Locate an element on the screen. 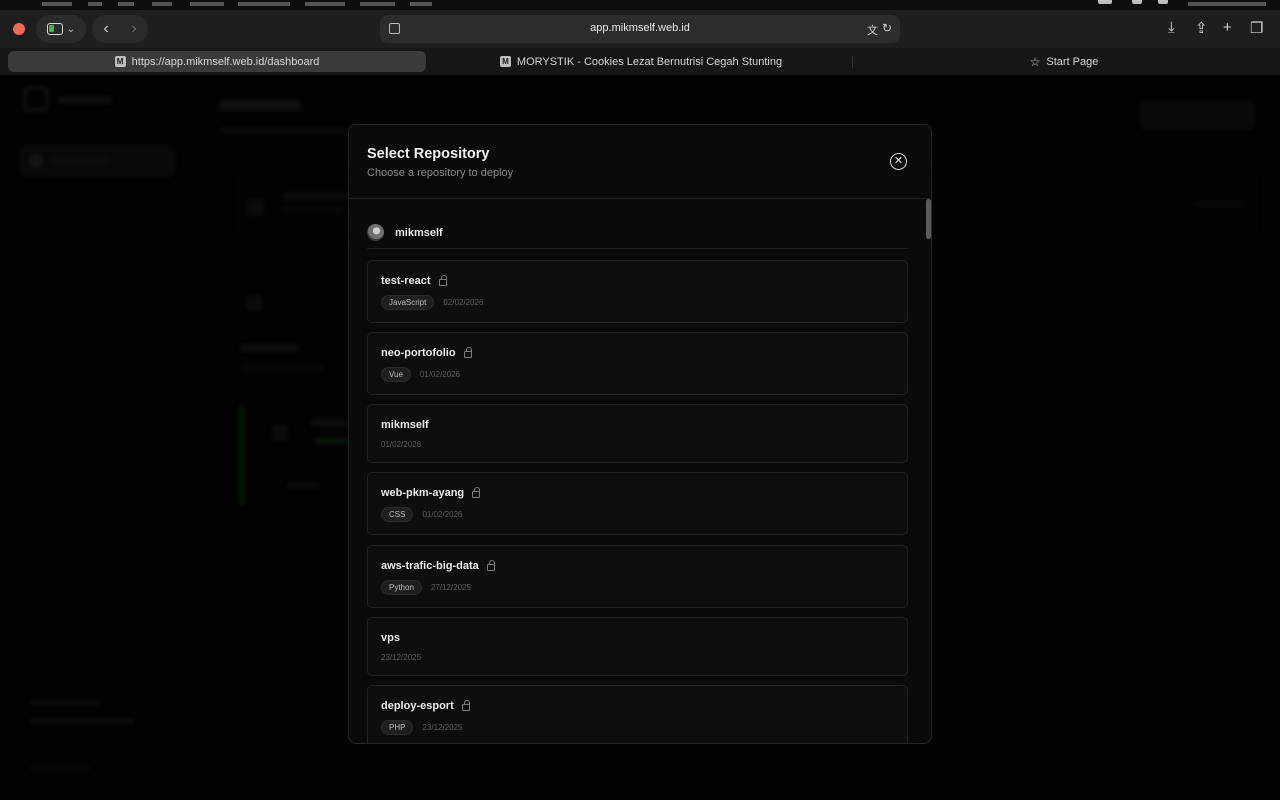 Image resolution: width=1280 pixels, height=800 pixels. downloads-icon: ⤓ is located at coordinates (1171, 27).